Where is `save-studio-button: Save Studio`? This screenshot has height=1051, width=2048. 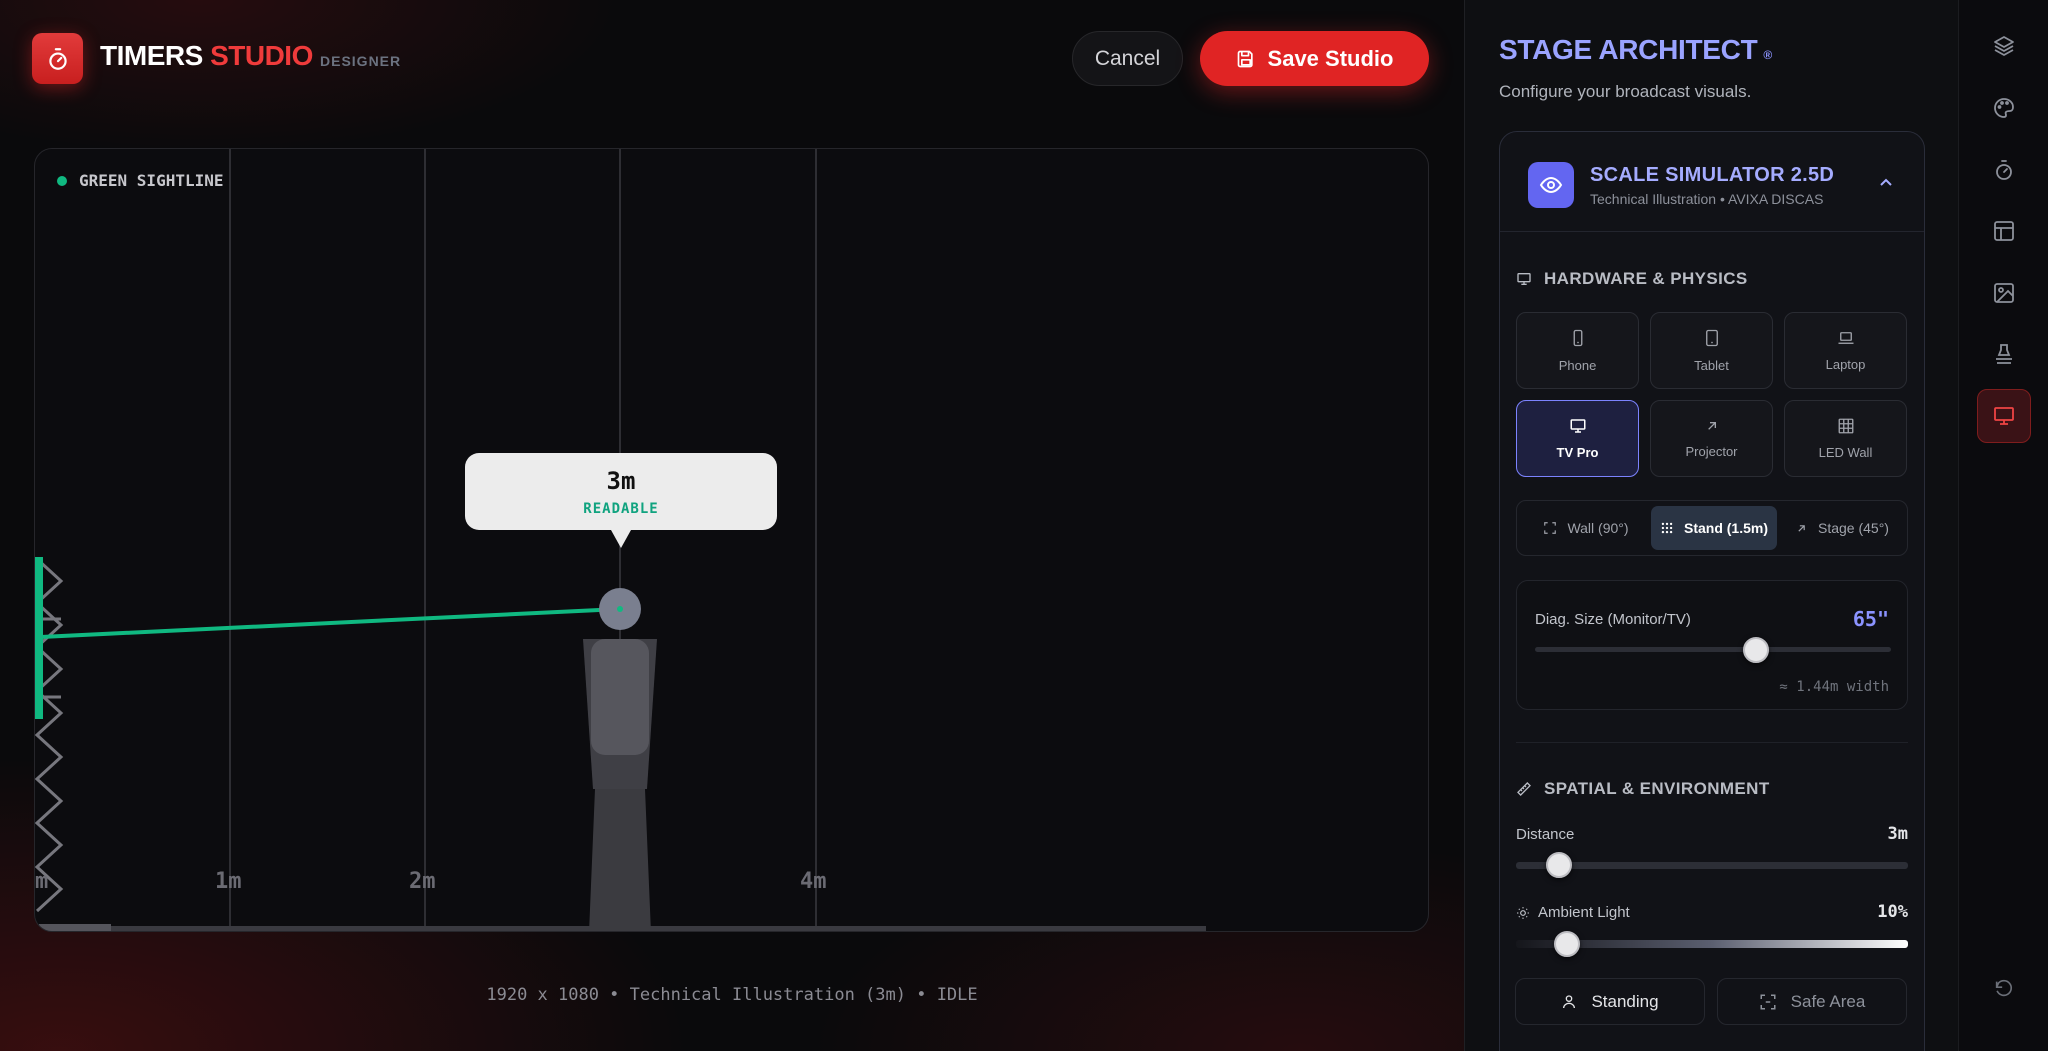
save-studio-button: Save Studio is located at coordinates (1314, 58).